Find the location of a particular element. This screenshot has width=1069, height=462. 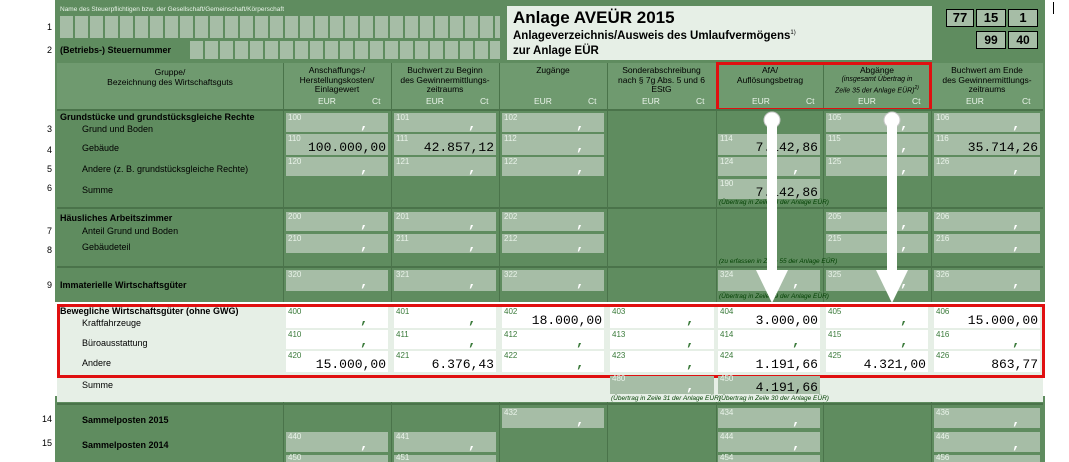

arrow-disposals is located at coordinates (892, 207).